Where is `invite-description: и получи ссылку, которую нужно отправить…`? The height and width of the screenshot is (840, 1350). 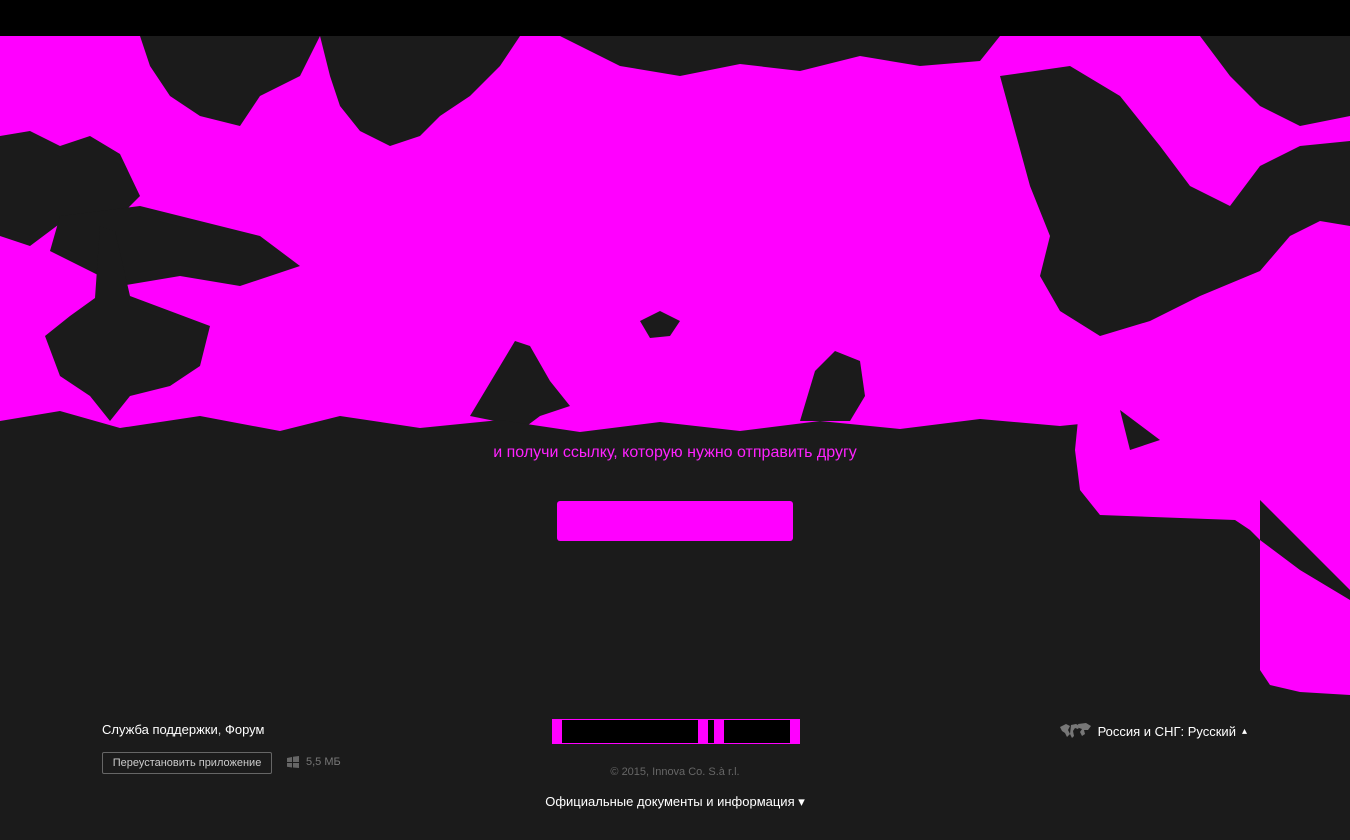 invite-description: и получи ссылку, которую нужно отправить… is located at coordinates (675, 452).